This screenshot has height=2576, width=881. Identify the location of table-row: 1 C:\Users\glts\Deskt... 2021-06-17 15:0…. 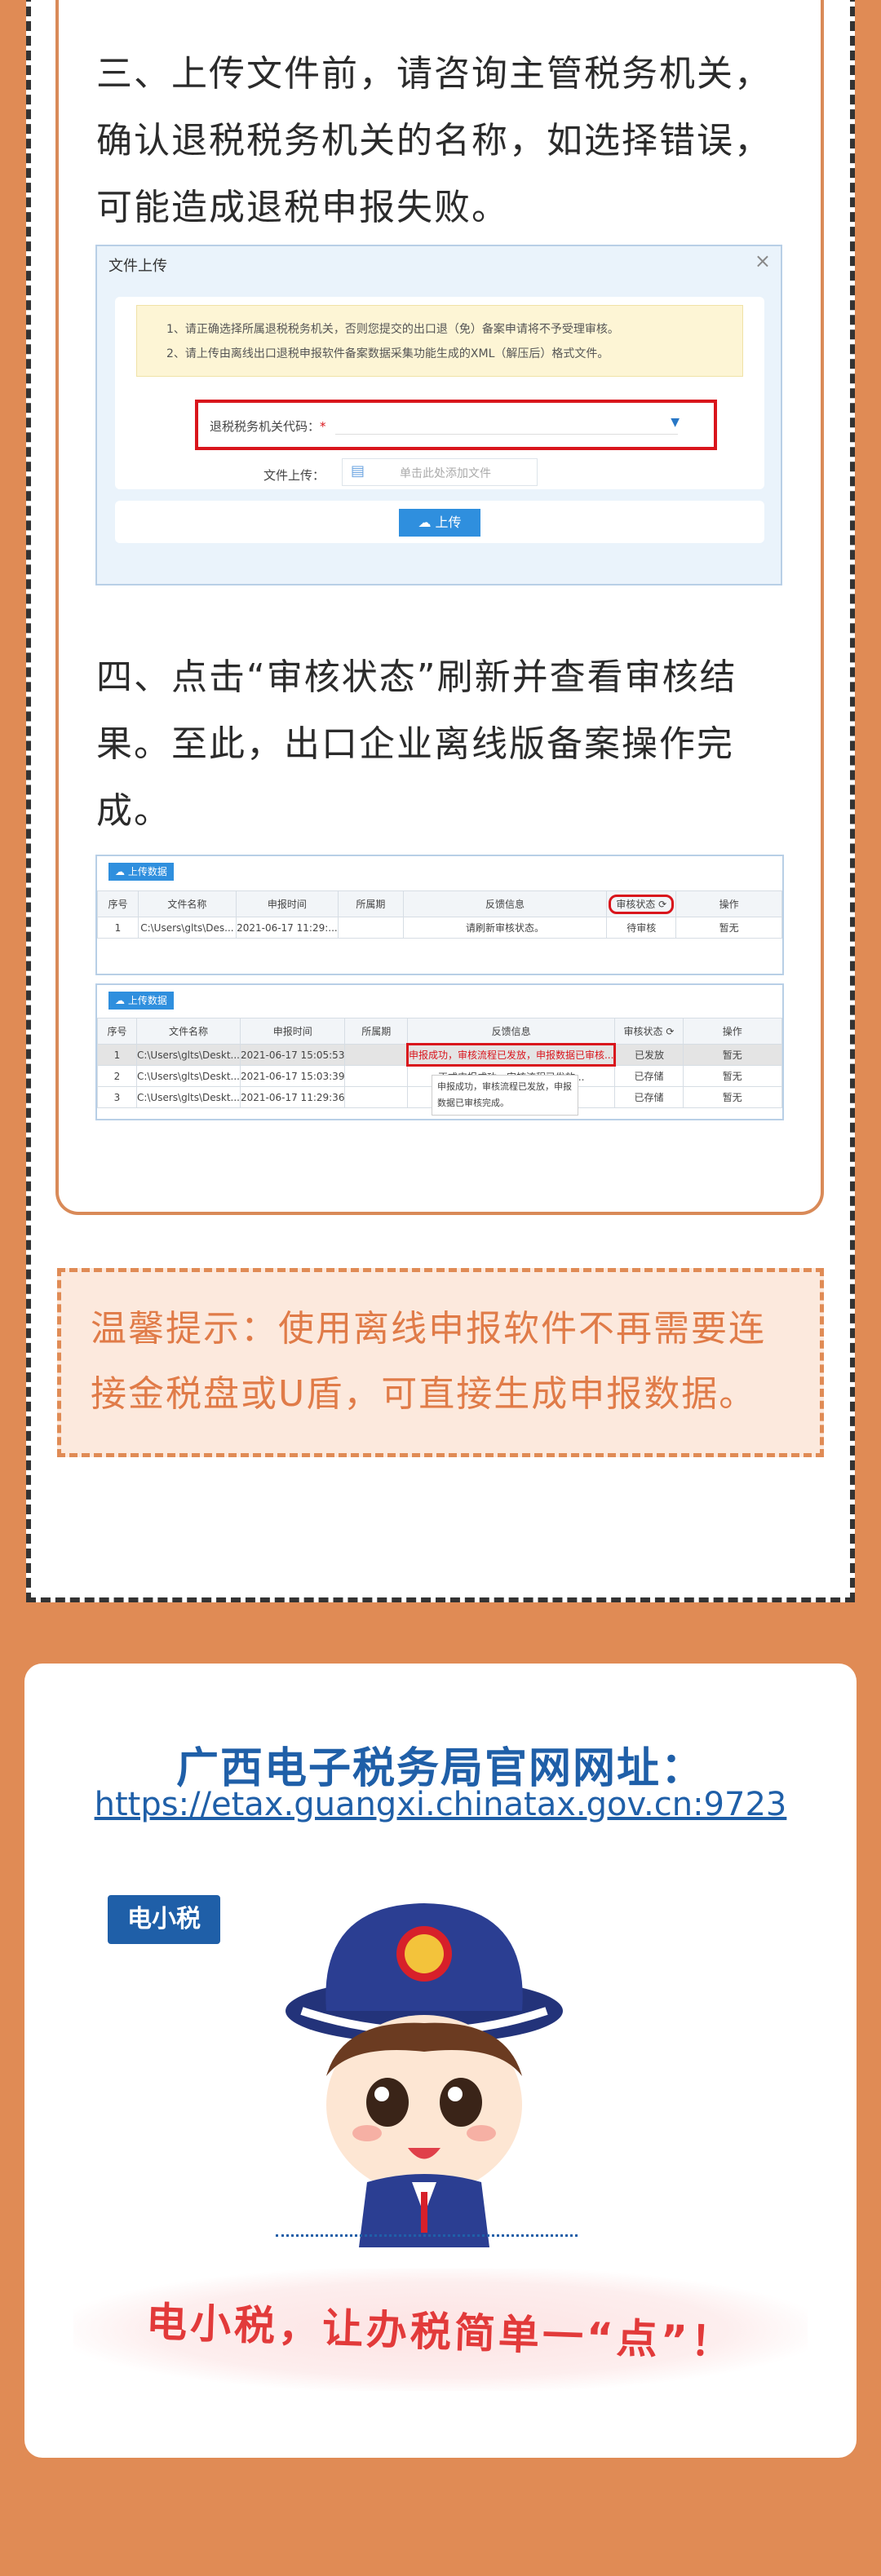
(440, 1055).